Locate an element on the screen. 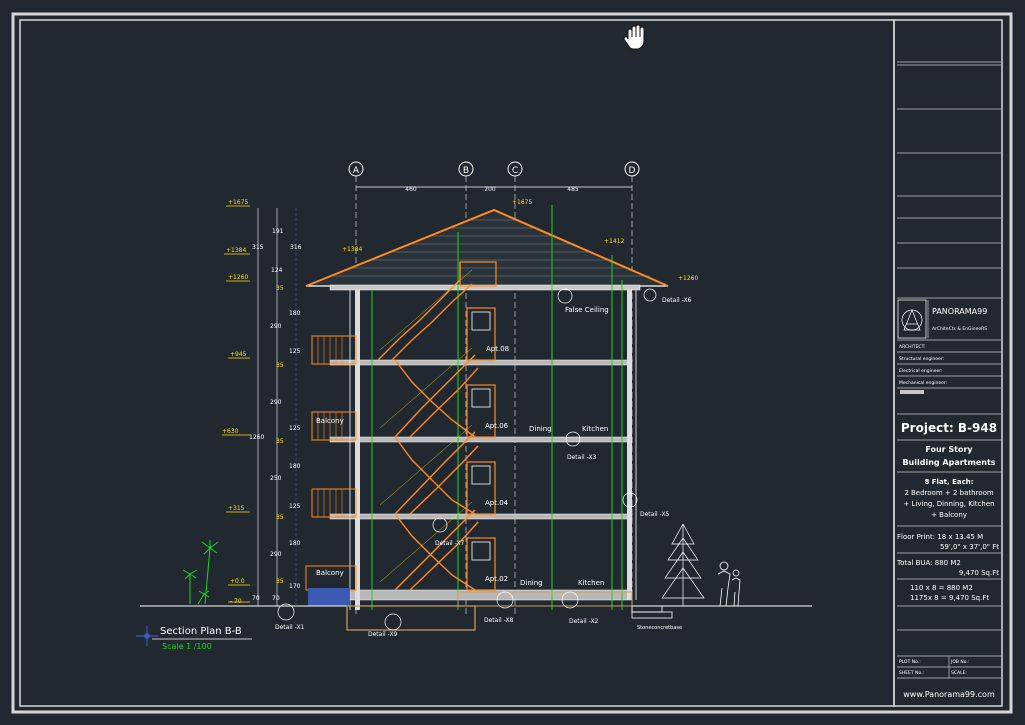  balconies is located at coordinates (331, 463).